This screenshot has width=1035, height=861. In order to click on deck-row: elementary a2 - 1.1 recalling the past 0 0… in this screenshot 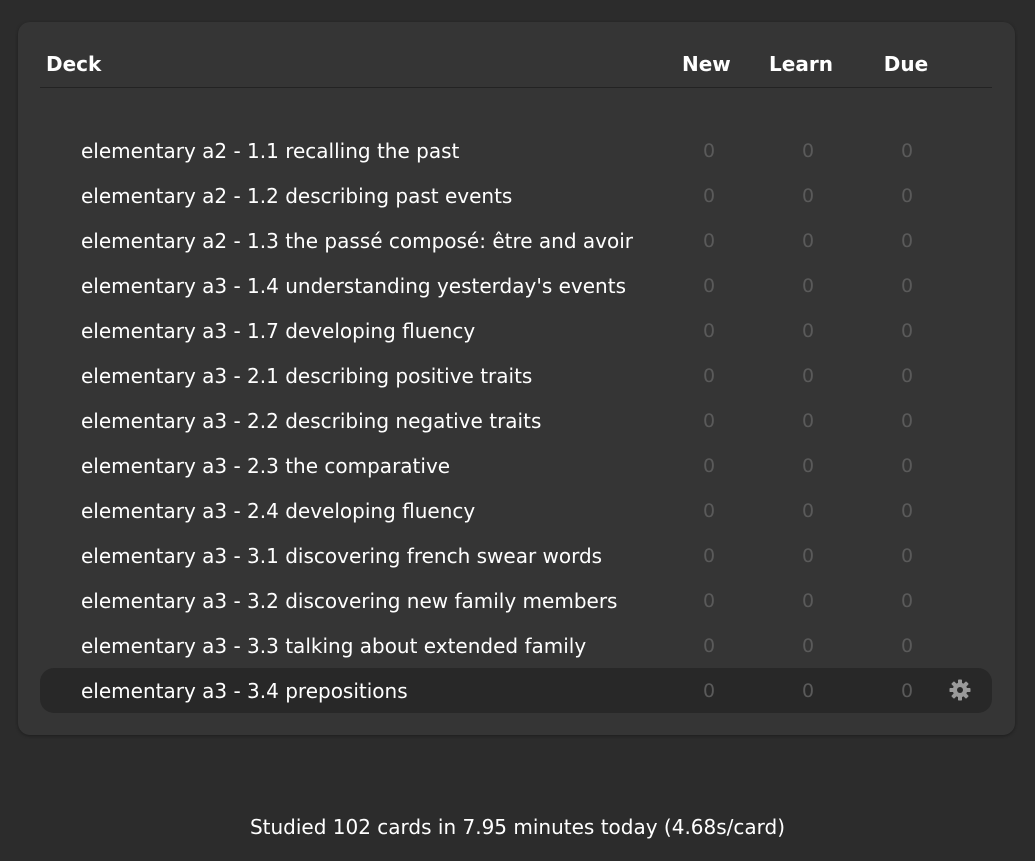, I will do `click(516, 150)`.